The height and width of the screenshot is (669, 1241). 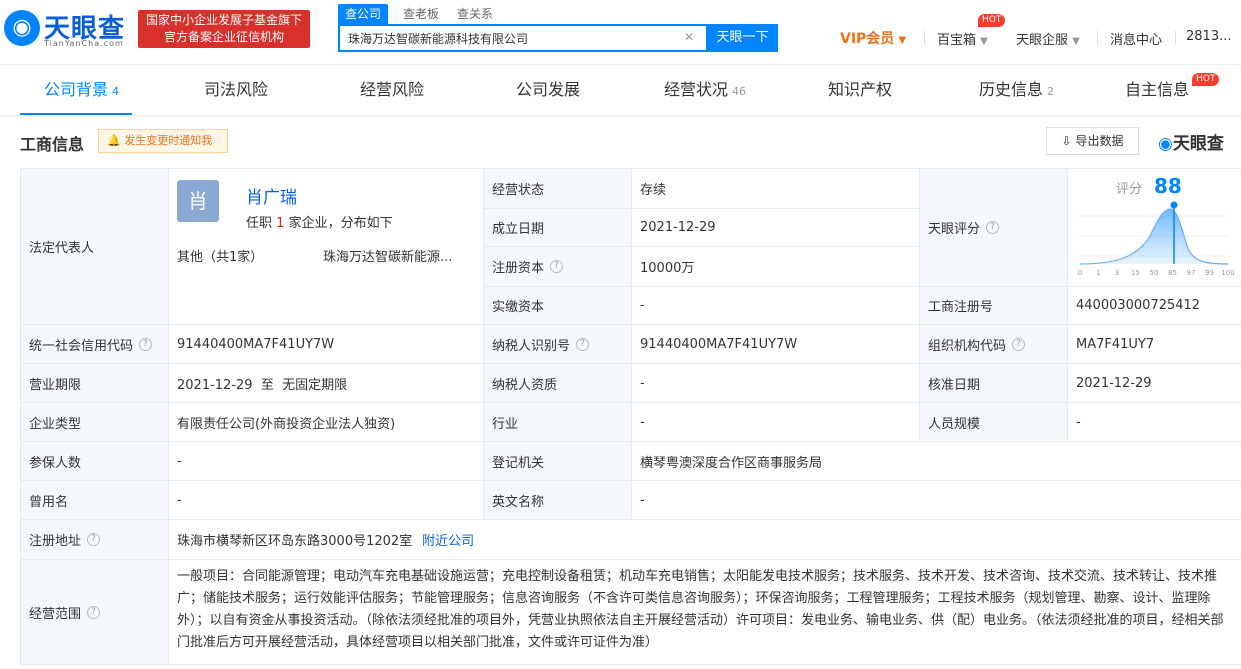 I want to click on tab-label: 历史信息, so click(x=1011, y=89).